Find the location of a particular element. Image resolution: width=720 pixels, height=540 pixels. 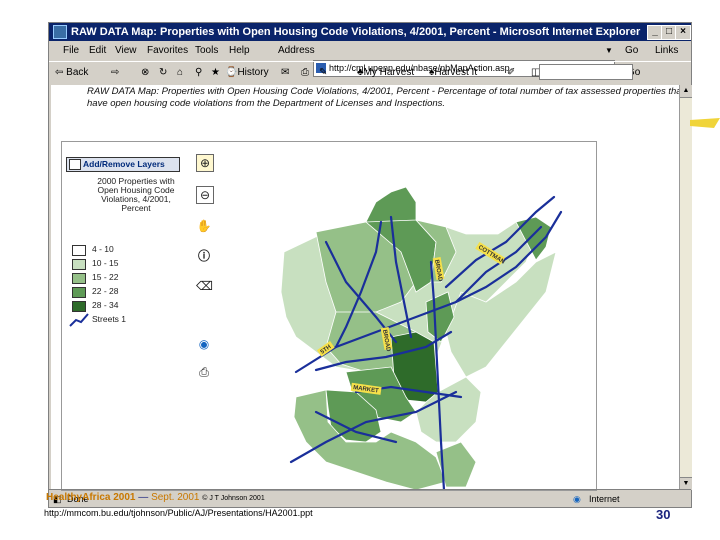

footer-brand: HealthyAfrica 2001 is located at coordinates (91, 497).